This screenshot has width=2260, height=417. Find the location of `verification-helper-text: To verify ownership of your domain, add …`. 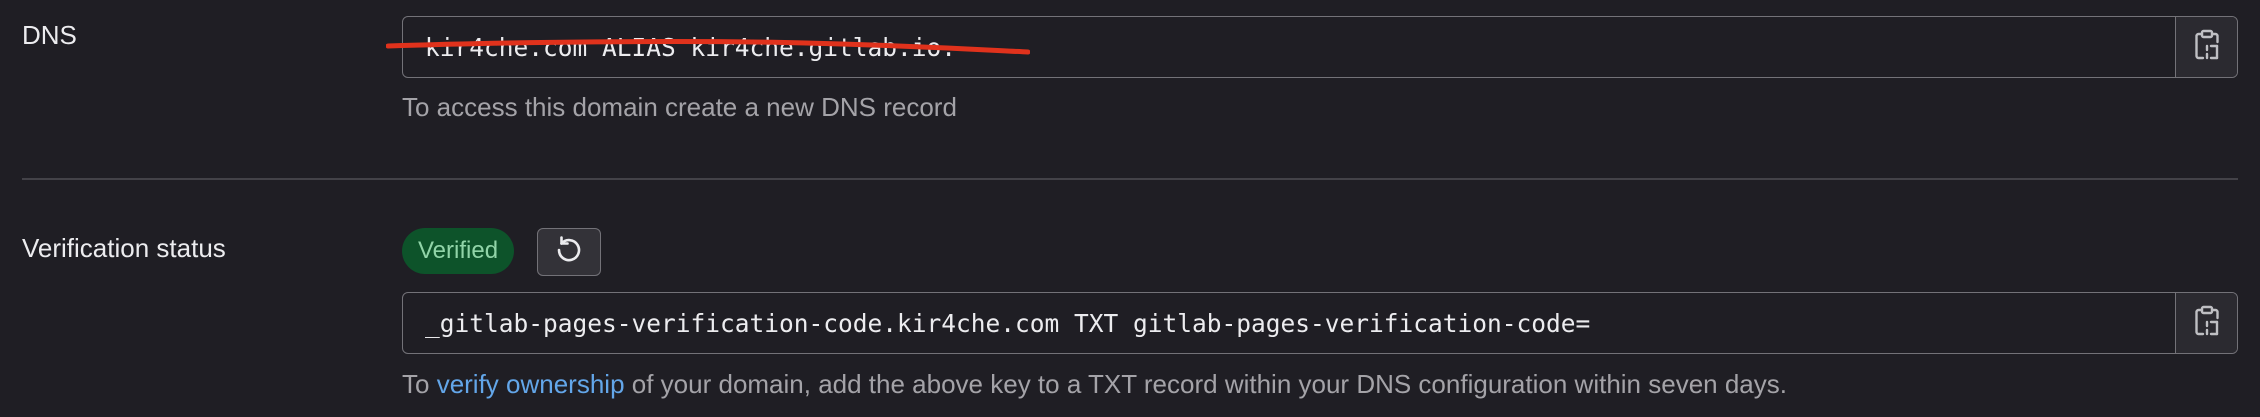

verification-helper-text: To verify ownership of your domain, add … is located at coordinates (1094, 384).